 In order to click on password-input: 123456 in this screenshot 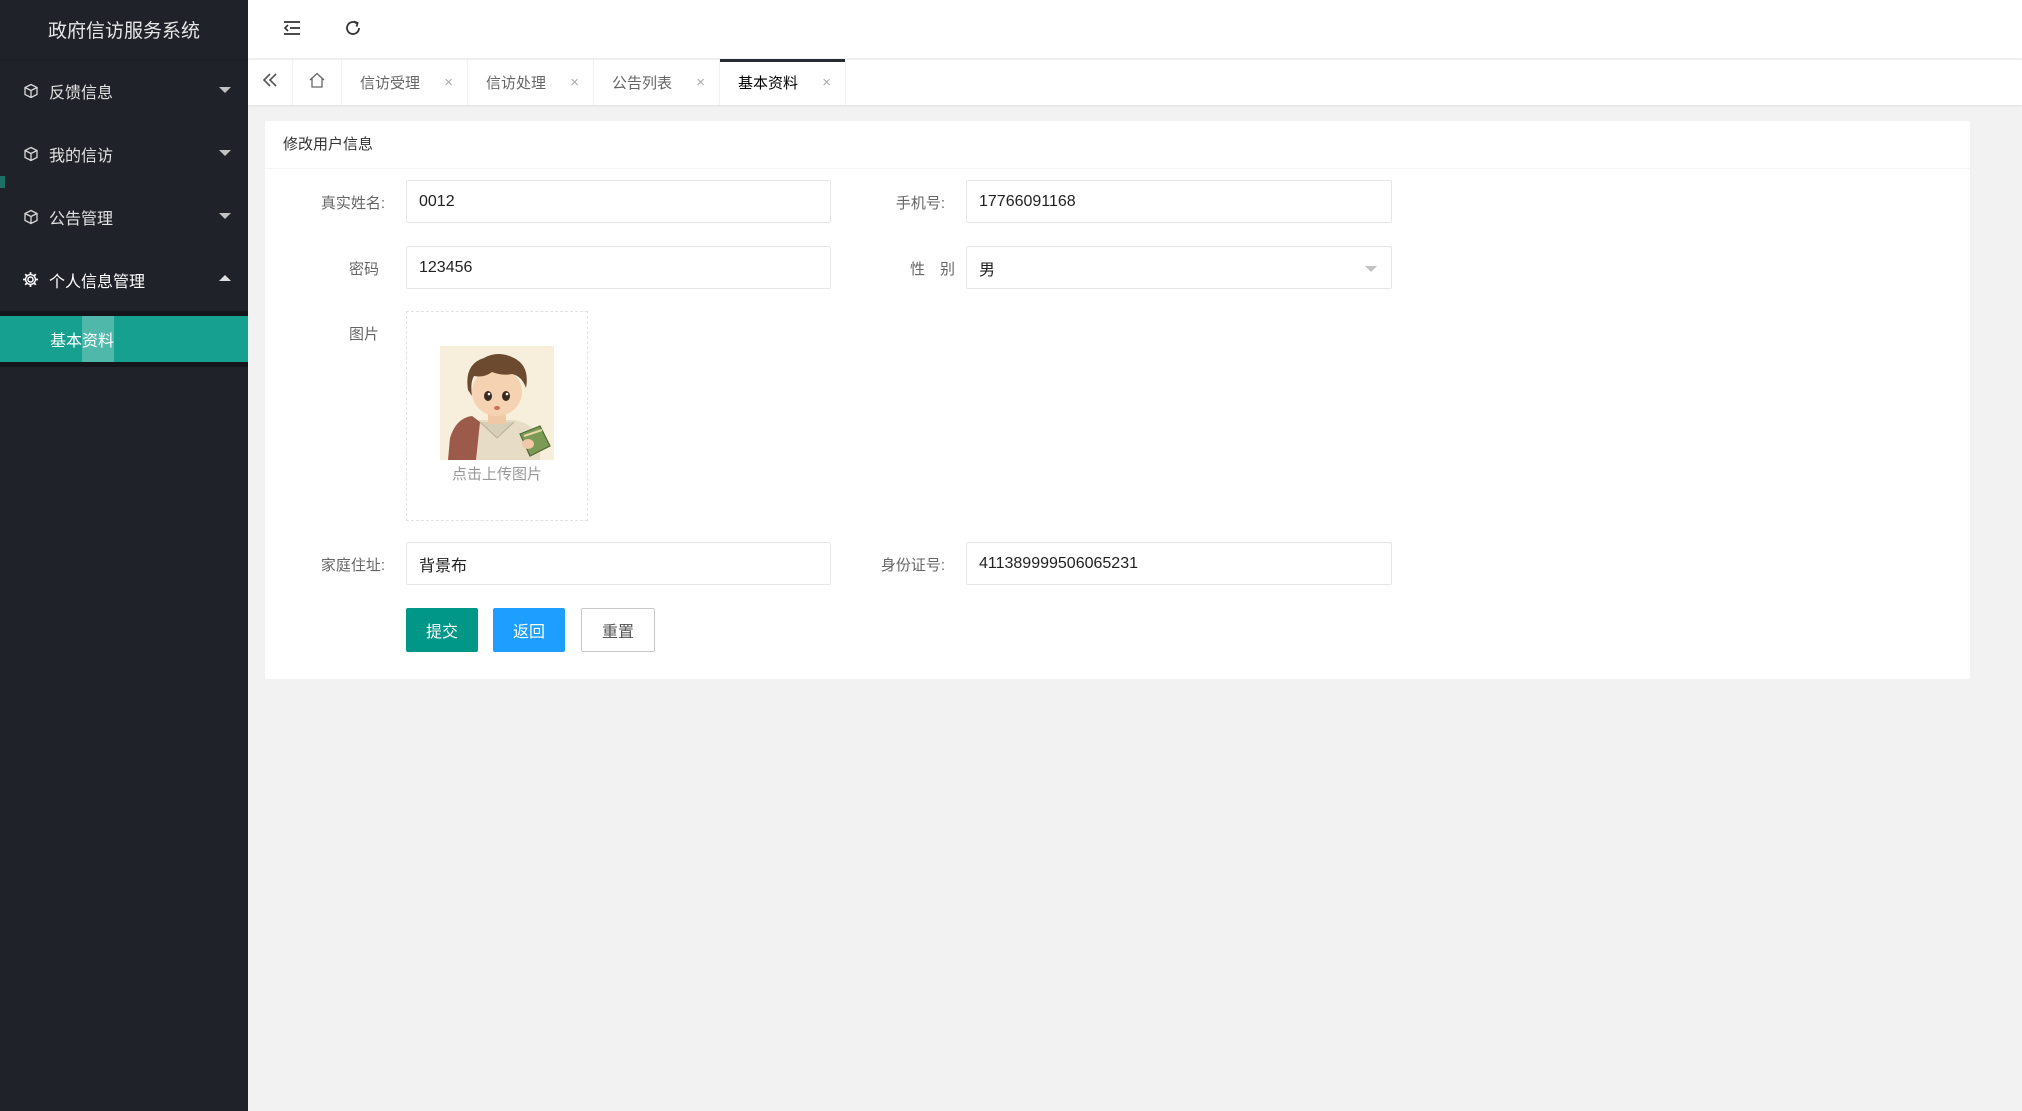, I will do `click(618, 267)`.